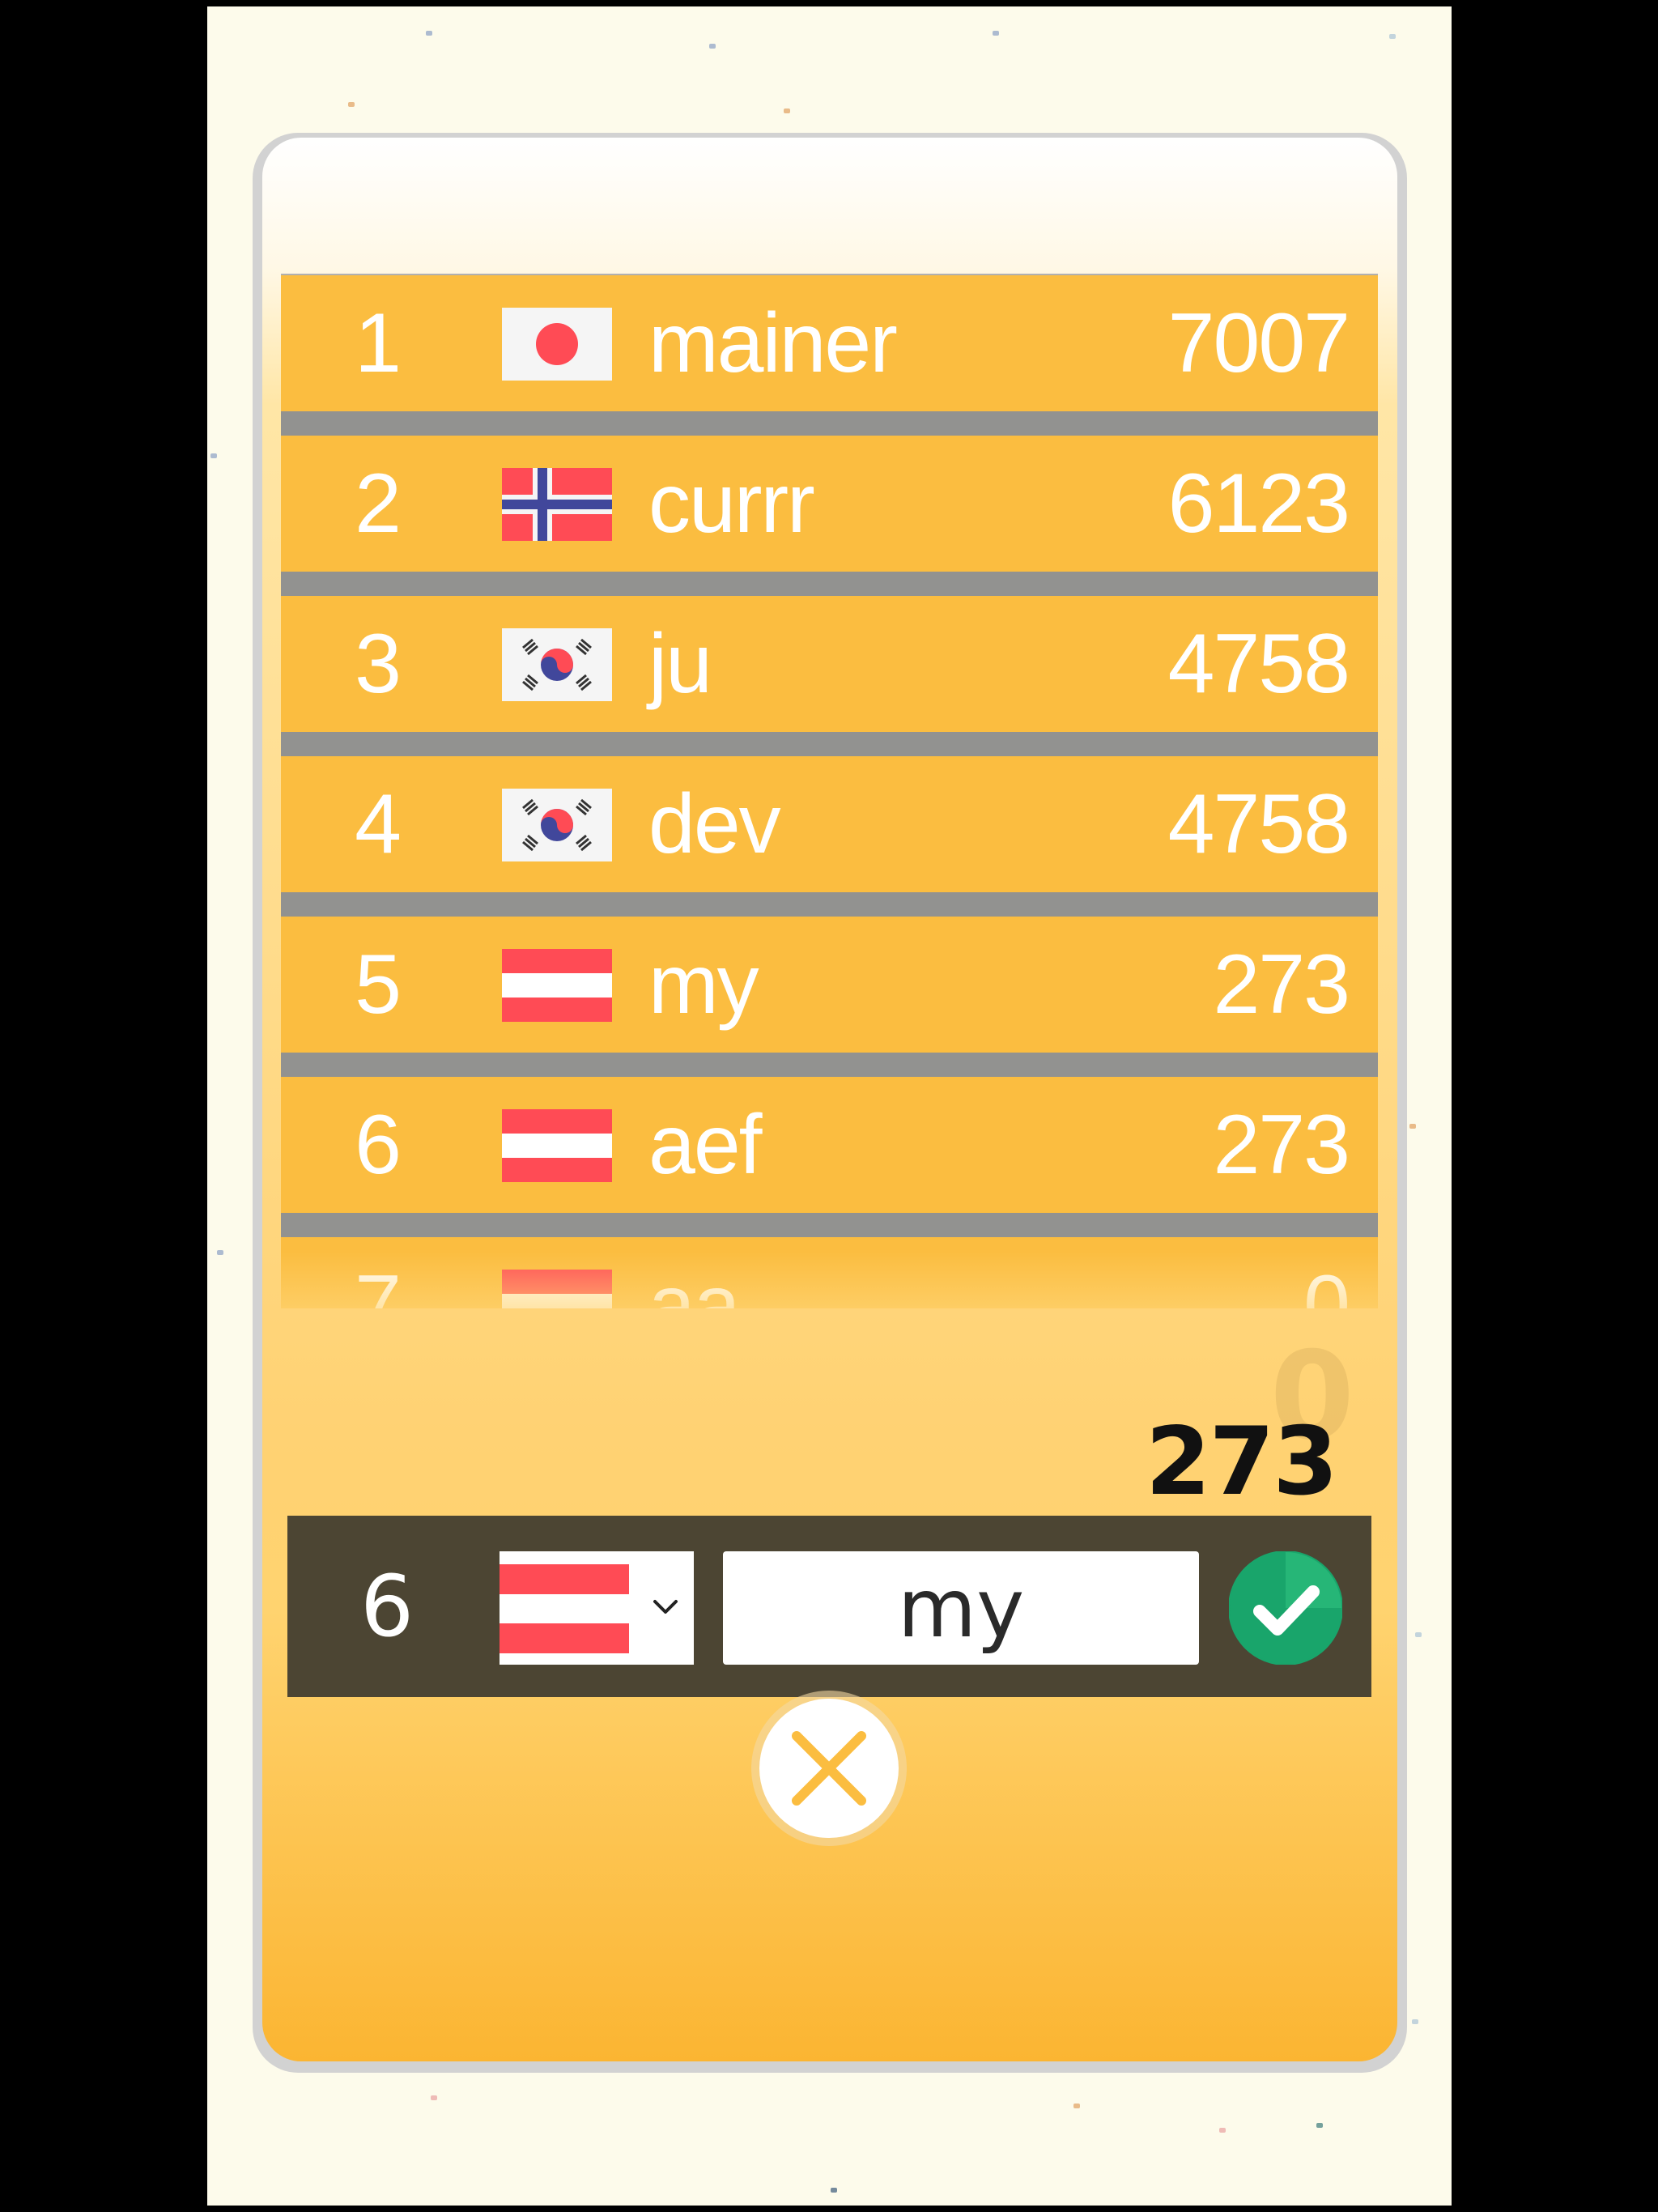 The height and width of the screenshot is (2212, 1658). I want to click on player-name-input, so click(961, 1608).